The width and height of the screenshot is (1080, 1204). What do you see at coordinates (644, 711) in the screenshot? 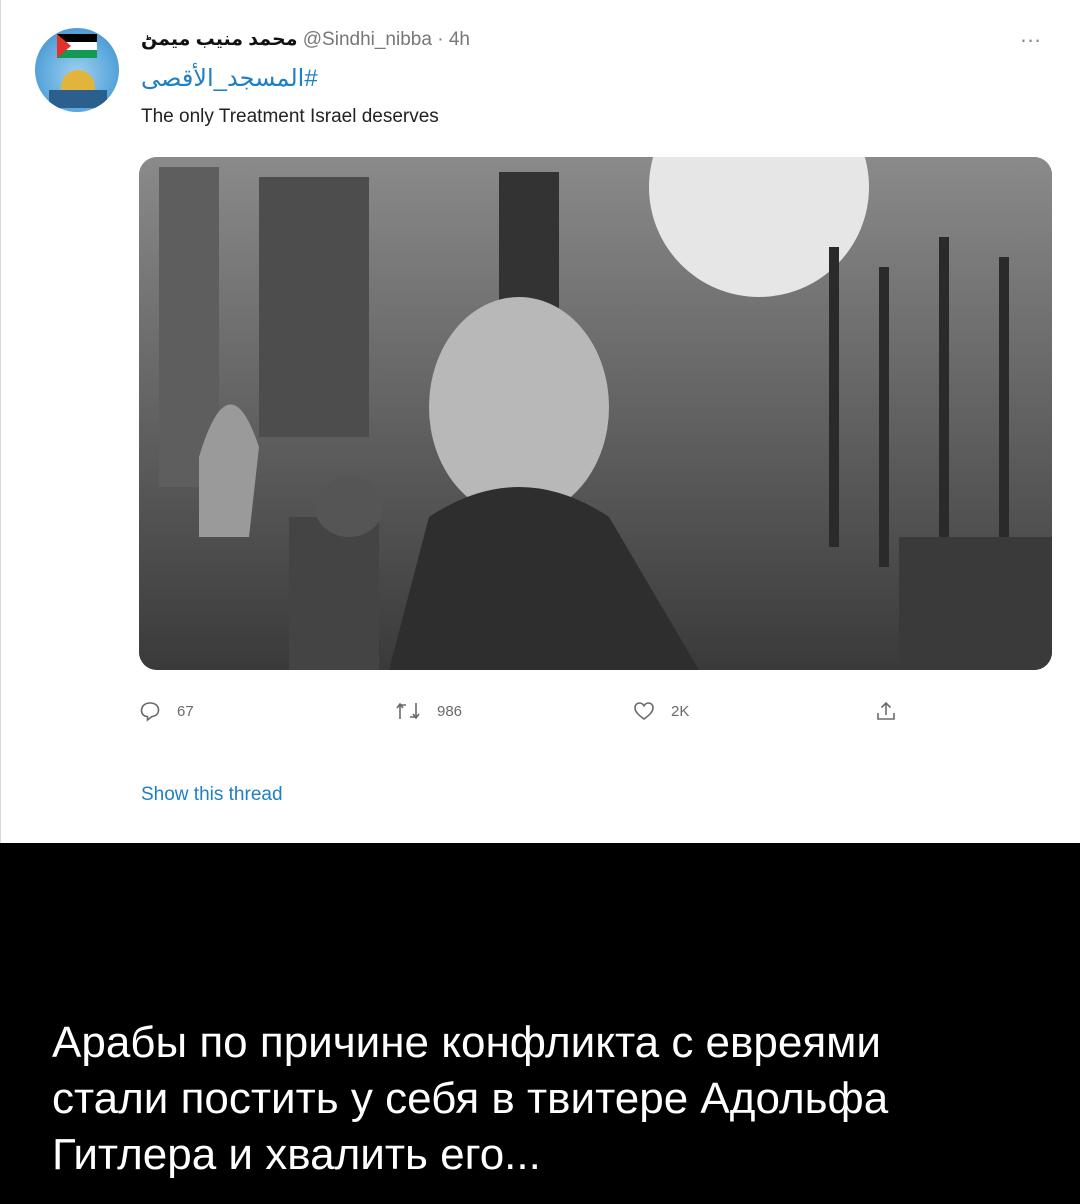
I see `heart-icon` at bounding box center [644, 711].